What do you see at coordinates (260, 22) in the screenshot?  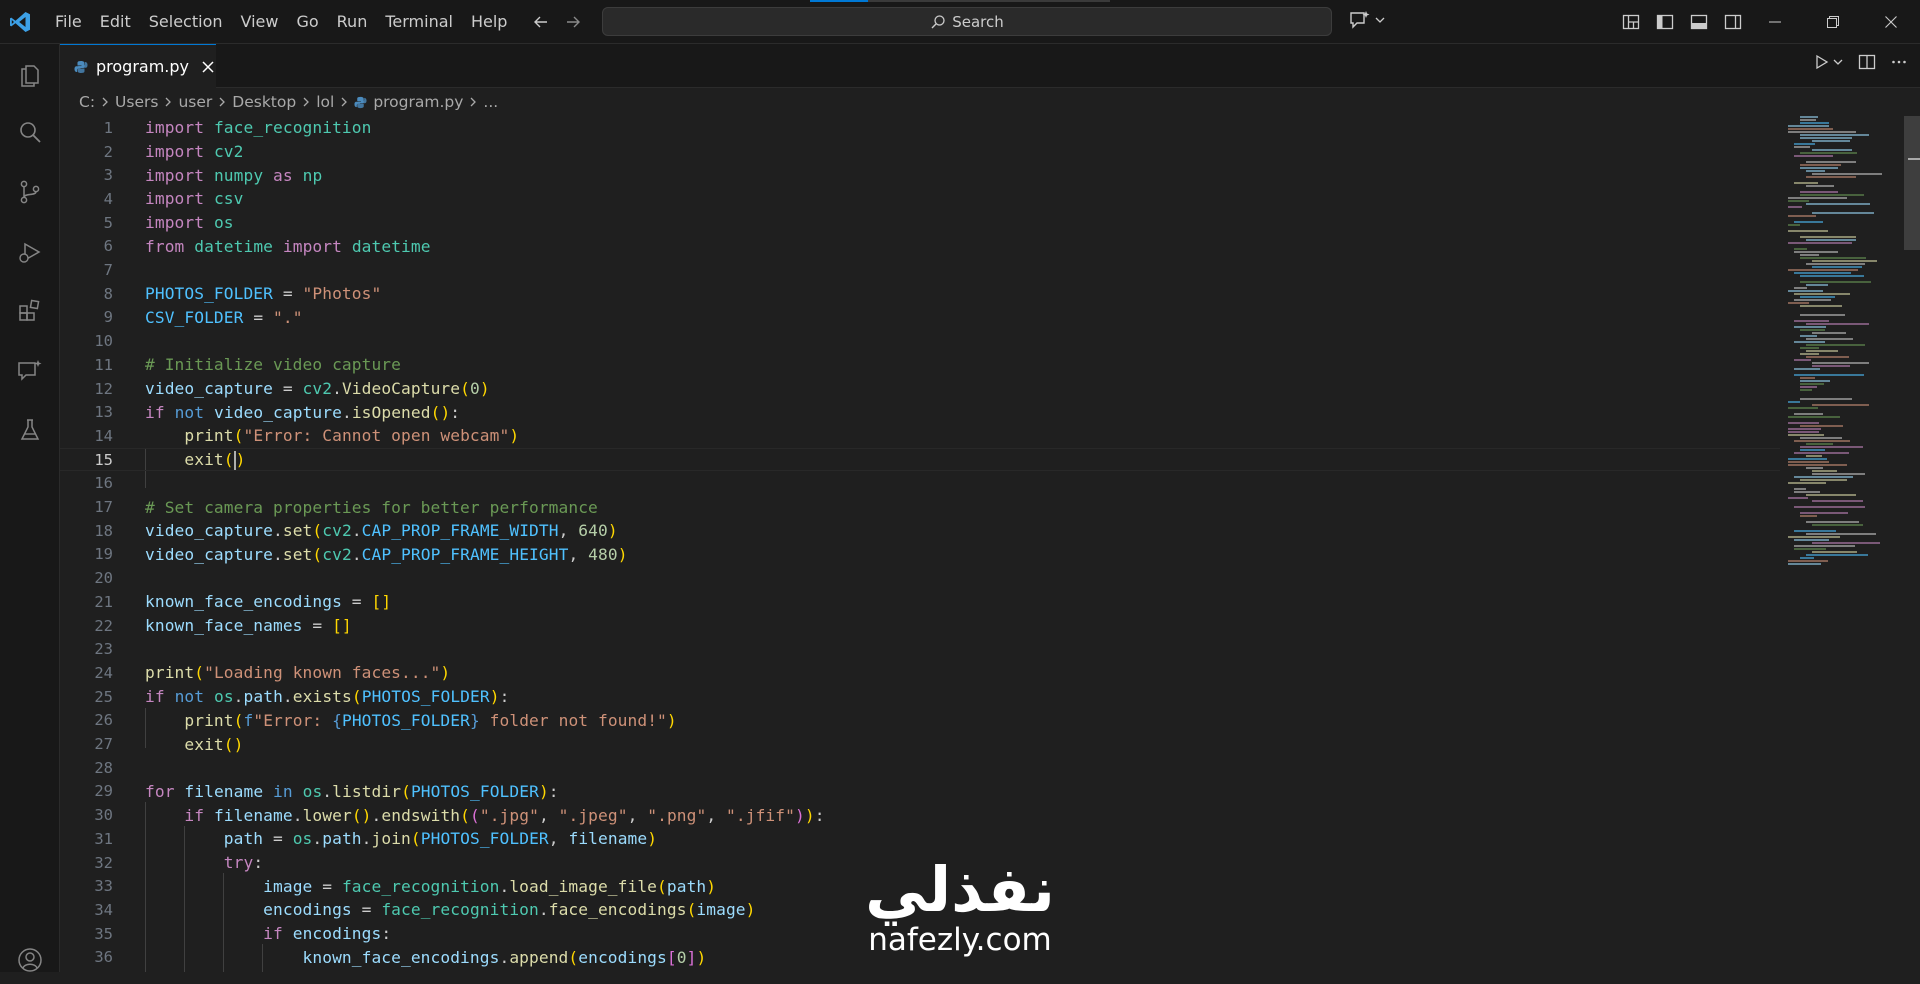 I see `menu-view: View` at bounding box center [260, 22].